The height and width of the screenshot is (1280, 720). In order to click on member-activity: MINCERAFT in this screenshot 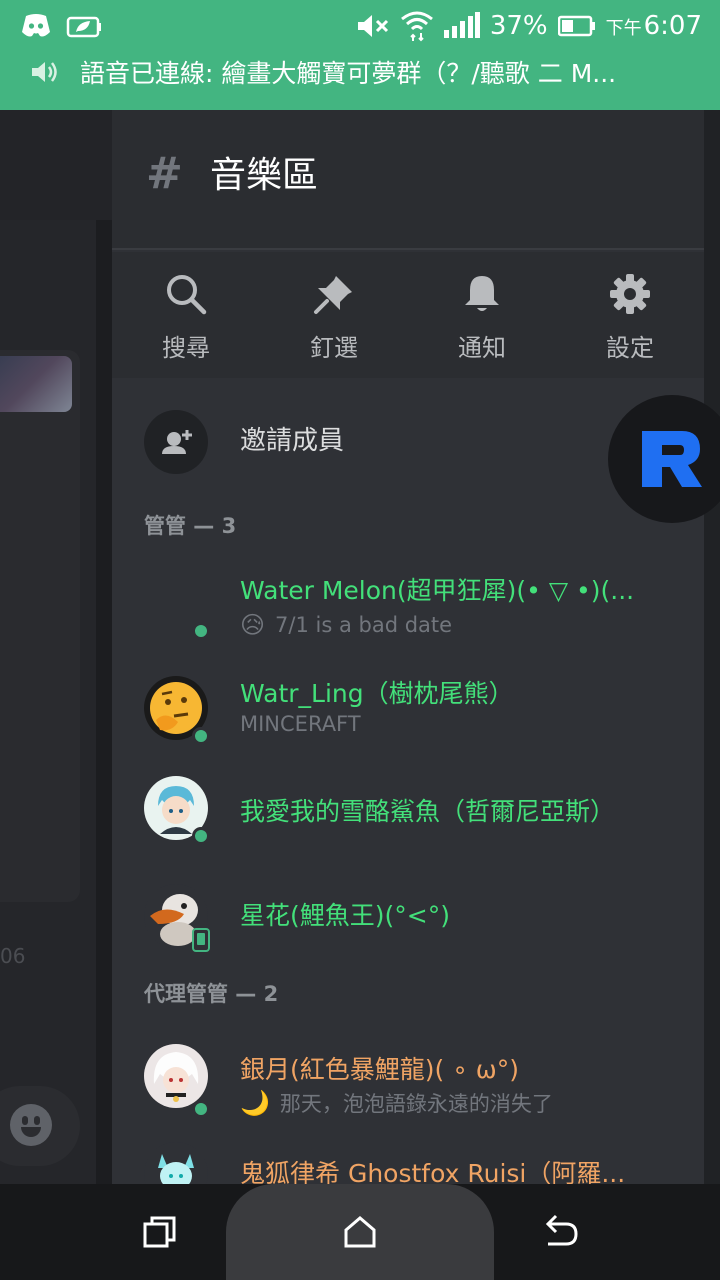, I will do `click(300, 724)`.